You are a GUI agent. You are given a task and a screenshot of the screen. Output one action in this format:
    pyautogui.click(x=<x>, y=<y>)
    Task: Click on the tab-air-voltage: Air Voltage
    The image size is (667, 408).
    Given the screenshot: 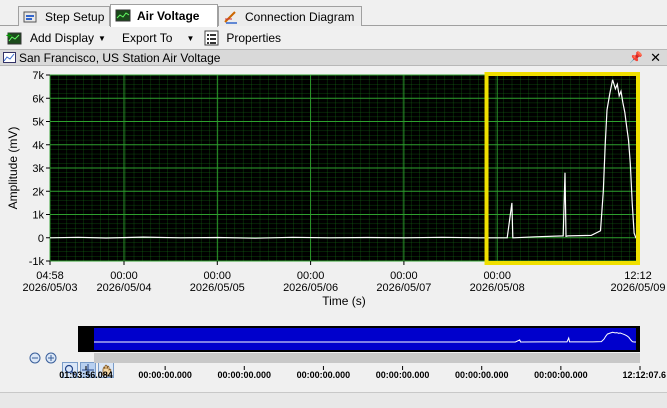 What is the action you would take?
    pyautogui.click(x=164, y=15)
    